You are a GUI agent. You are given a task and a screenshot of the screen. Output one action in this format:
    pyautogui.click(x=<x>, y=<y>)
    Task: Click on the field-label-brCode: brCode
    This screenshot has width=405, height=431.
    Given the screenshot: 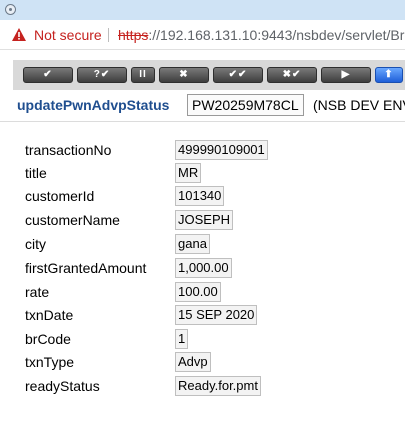 What is the action you would take?
    pyautogui.click(x=48, y=339)
    